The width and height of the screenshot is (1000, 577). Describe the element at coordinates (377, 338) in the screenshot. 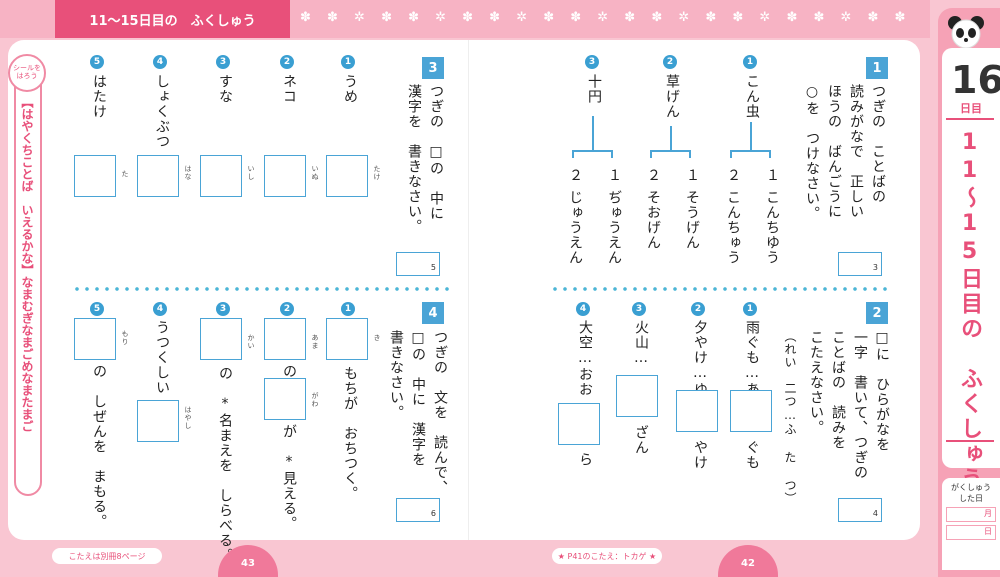

I see `ruby-hint: き` at that location.